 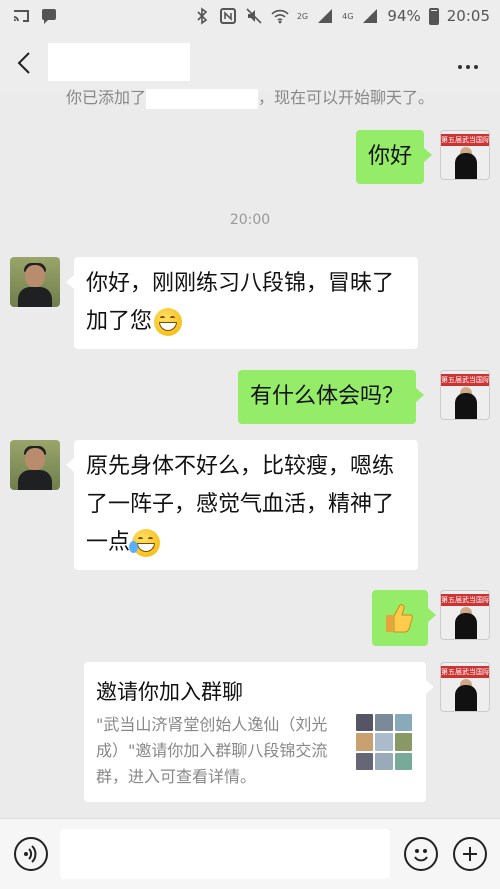 What do you see at coordinates (31, 854) in the screenshot?
I see `voice-icon` at bounding box center [31, 854].